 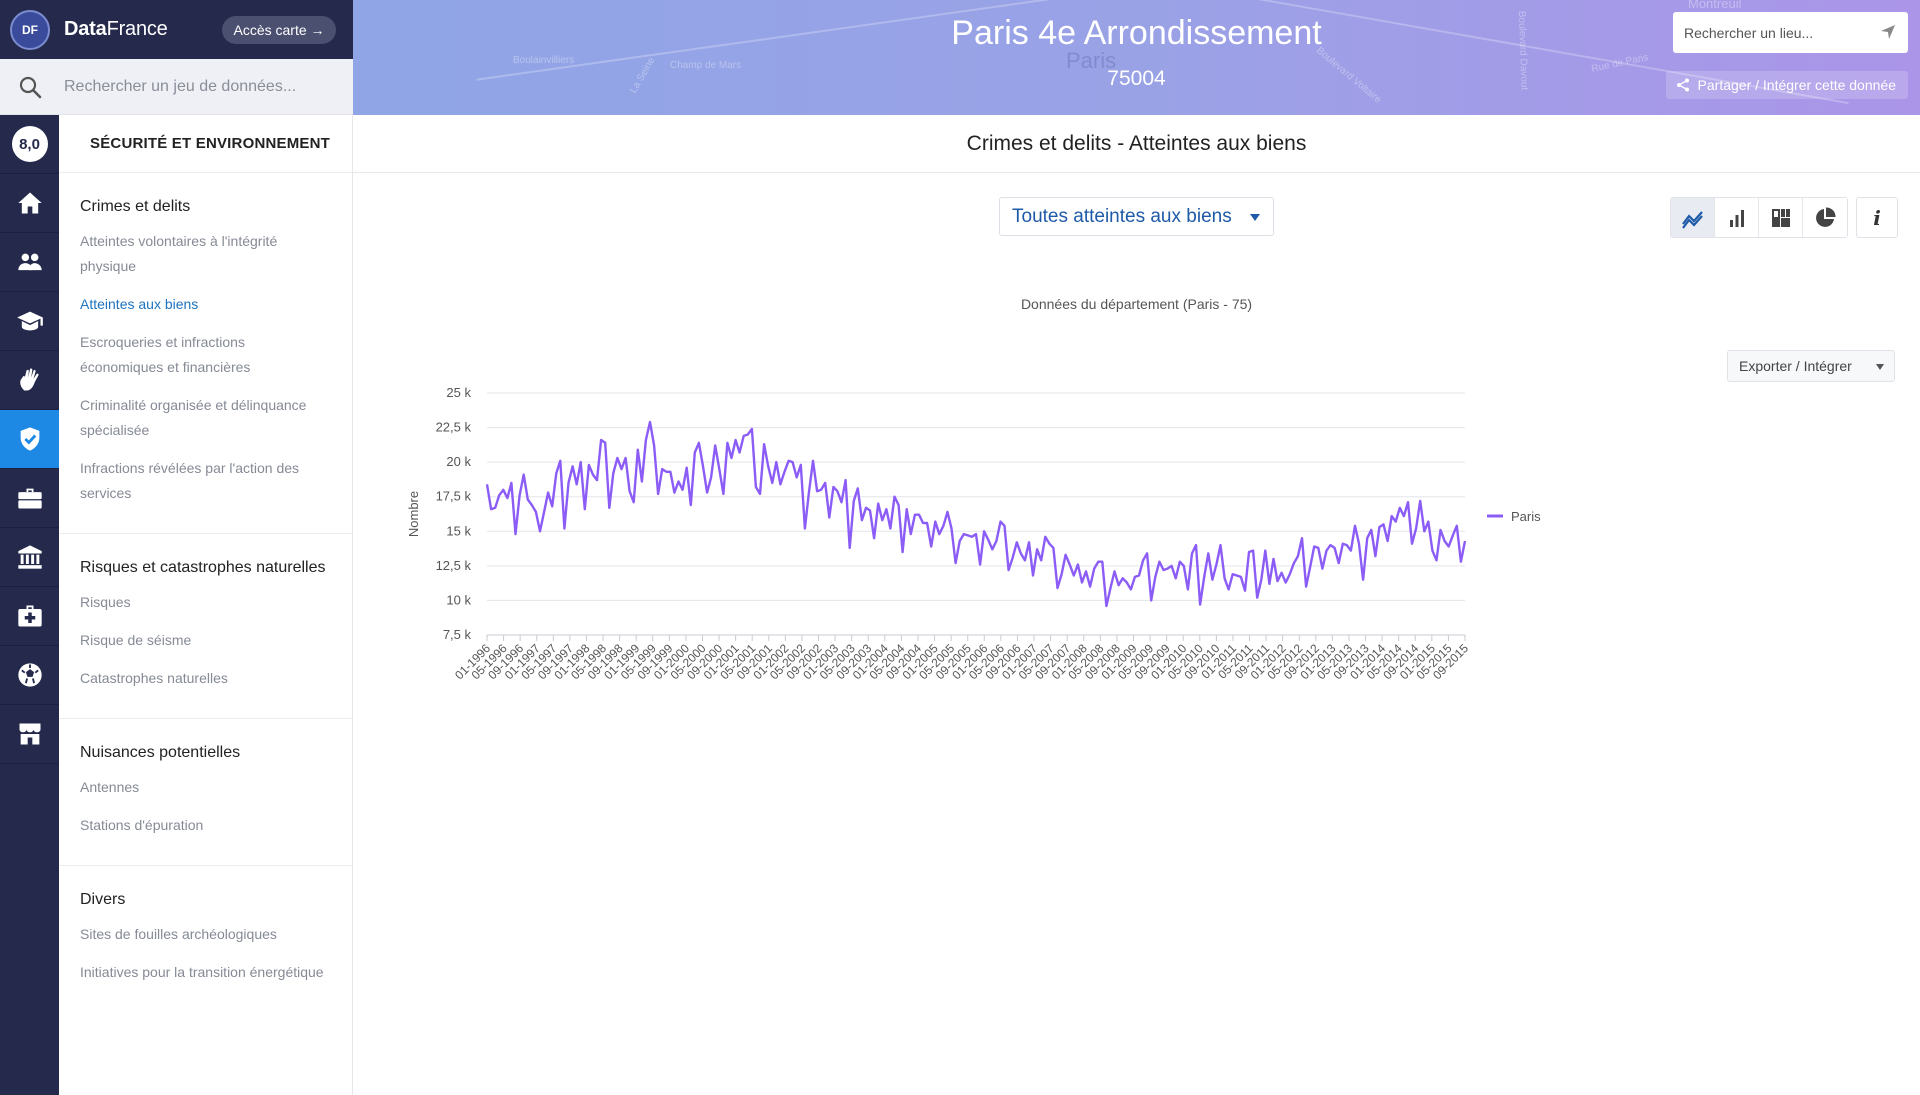 I want to click on shield-check-icon, so click(x=29, y=439).